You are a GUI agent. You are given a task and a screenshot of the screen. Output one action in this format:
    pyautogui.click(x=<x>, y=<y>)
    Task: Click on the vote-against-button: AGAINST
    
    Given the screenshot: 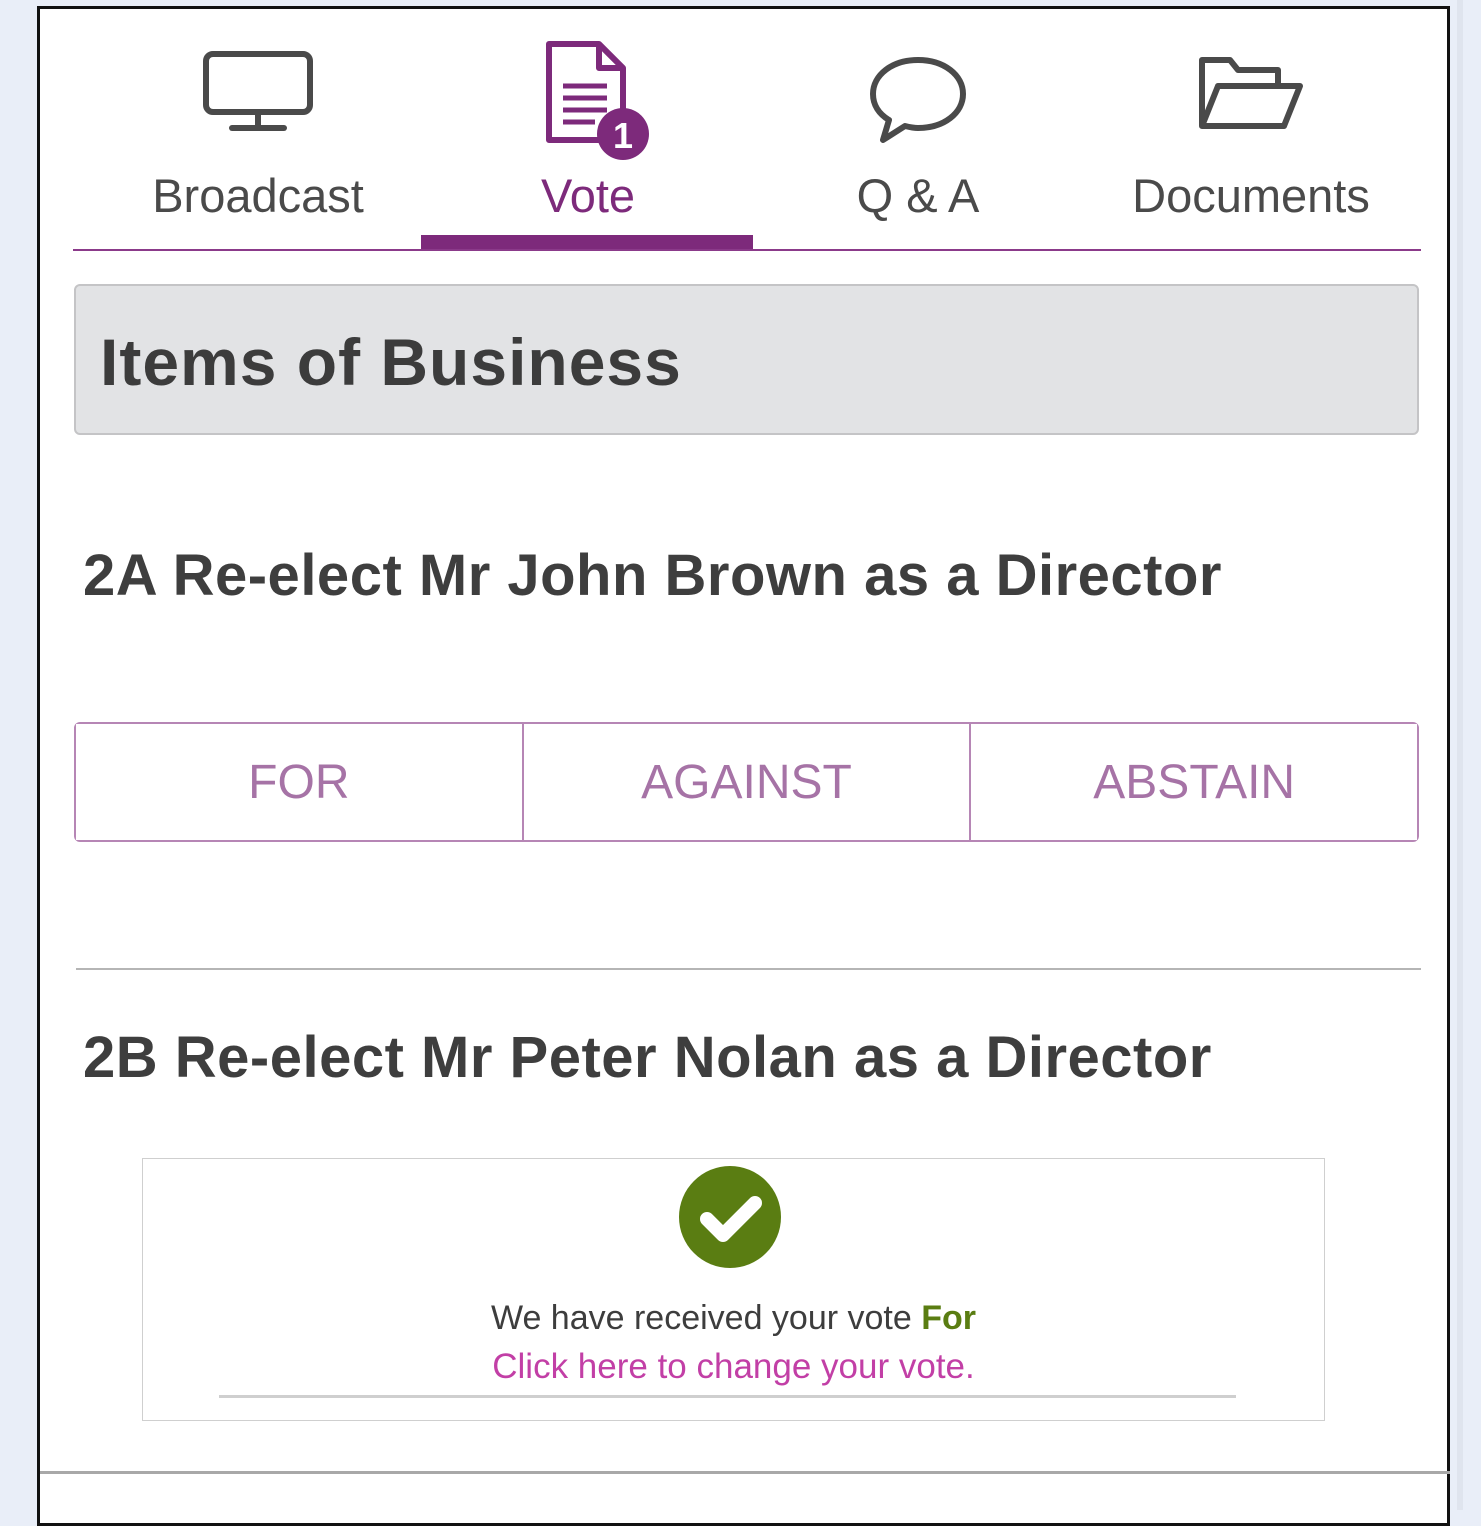 What is the action you would take?
    pyautogui.click(x=745, y=782)
    